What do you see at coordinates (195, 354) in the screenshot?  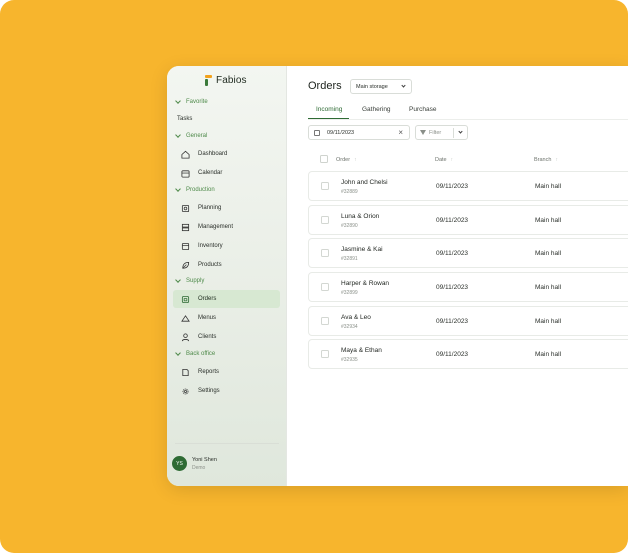 I see `sidebar-group-back-office: Back office` at bounding box center [195, 354].